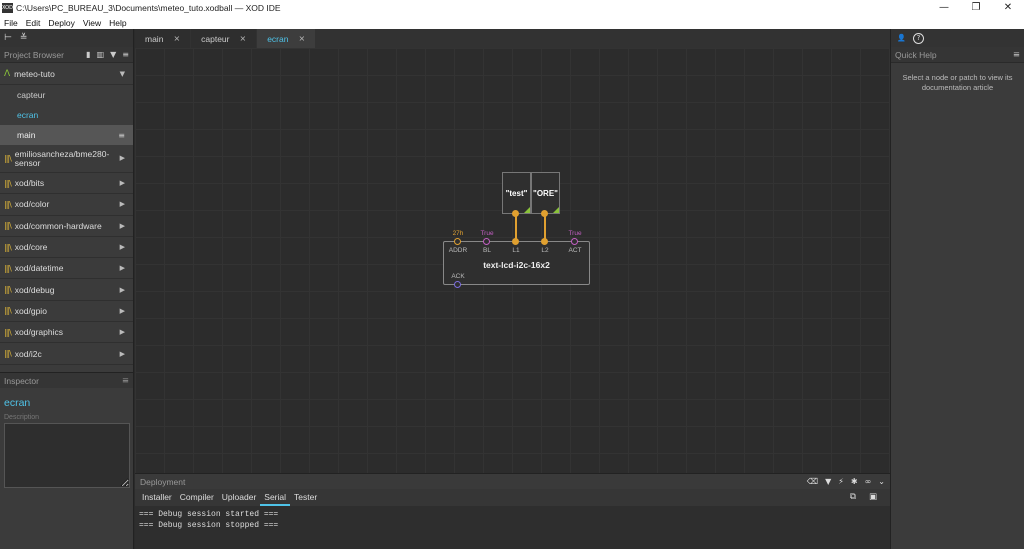  What do you see at coordinates (197, 497) in the screenshot?
I see `tab-compiler: Compiler` at bounding box center [197, 497].